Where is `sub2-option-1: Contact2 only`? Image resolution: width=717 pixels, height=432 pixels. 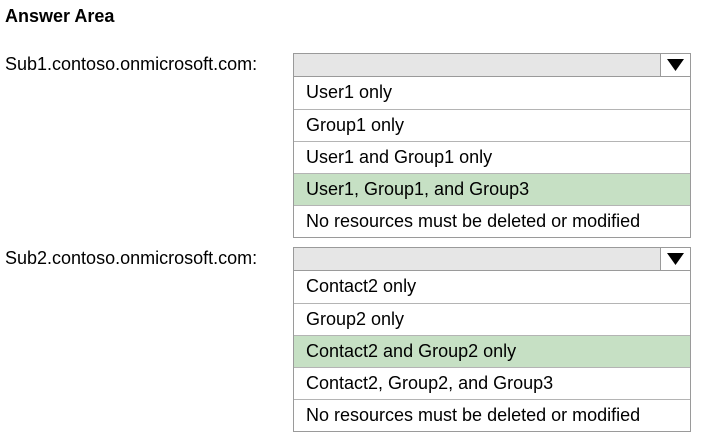
sub2-option-1: Contact2 only is located at coordinates (492, 287).